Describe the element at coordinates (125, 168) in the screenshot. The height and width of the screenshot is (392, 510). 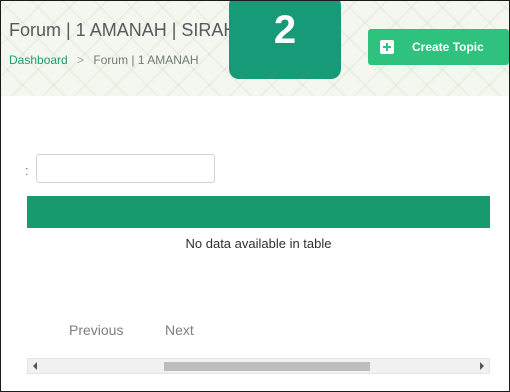
I see `search-input` at that location.